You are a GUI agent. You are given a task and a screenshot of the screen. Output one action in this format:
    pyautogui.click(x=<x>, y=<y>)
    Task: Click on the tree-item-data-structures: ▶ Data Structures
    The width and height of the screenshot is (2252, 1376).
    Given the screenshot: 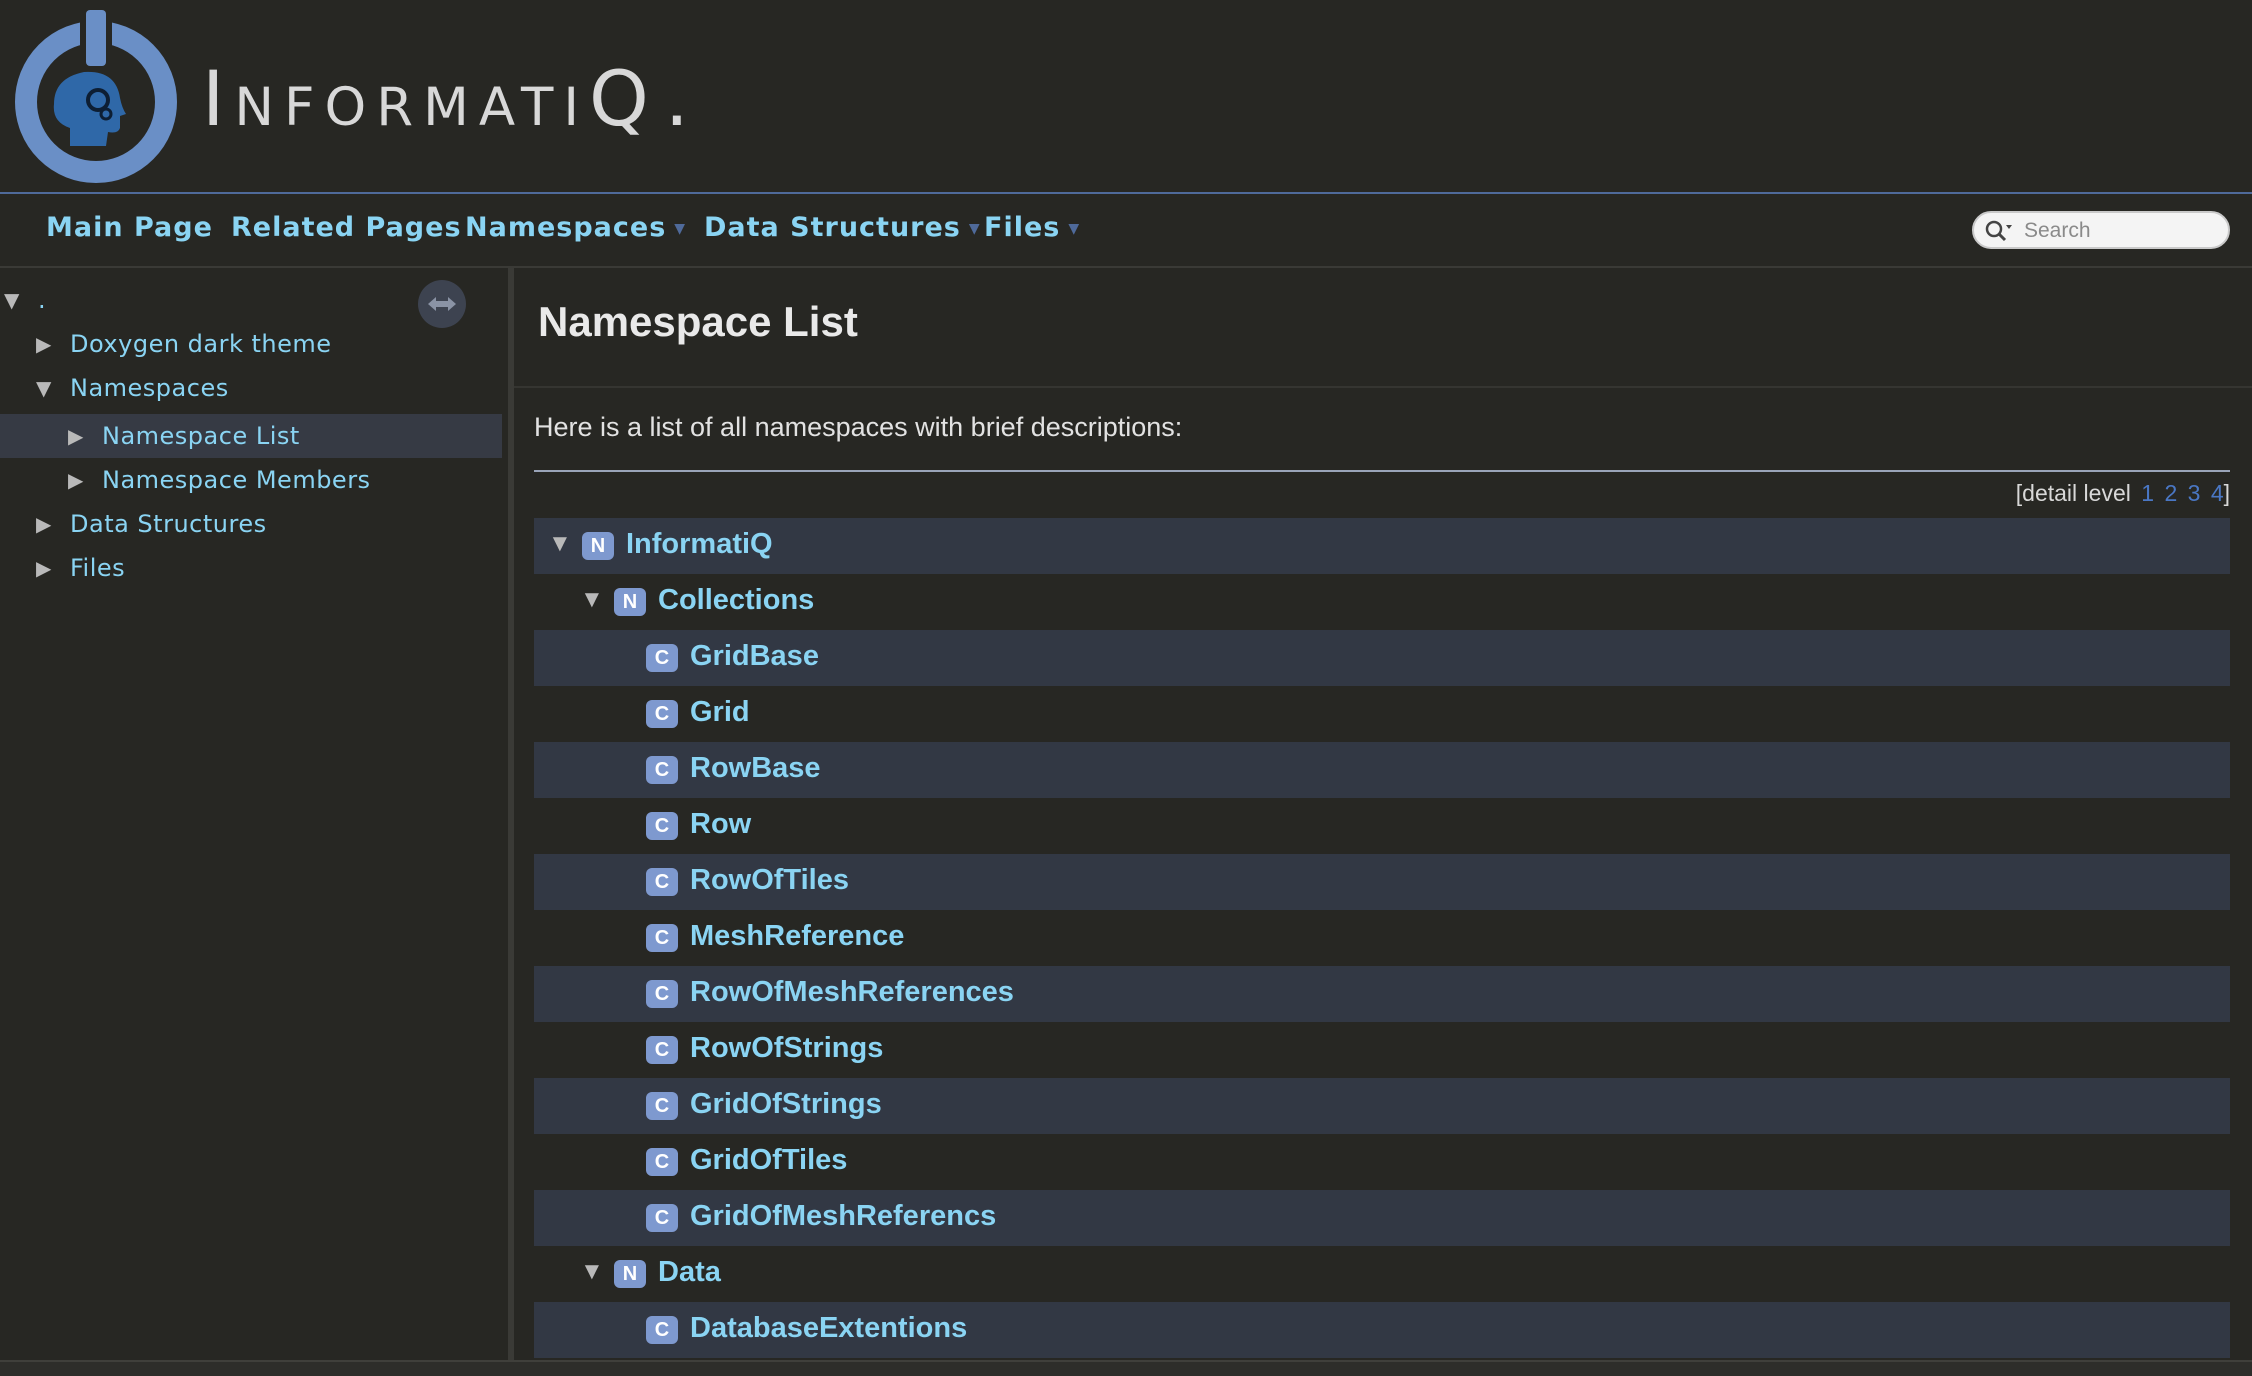 What is the action you would take?
    pyautogui.click(x=251, y=524)
    